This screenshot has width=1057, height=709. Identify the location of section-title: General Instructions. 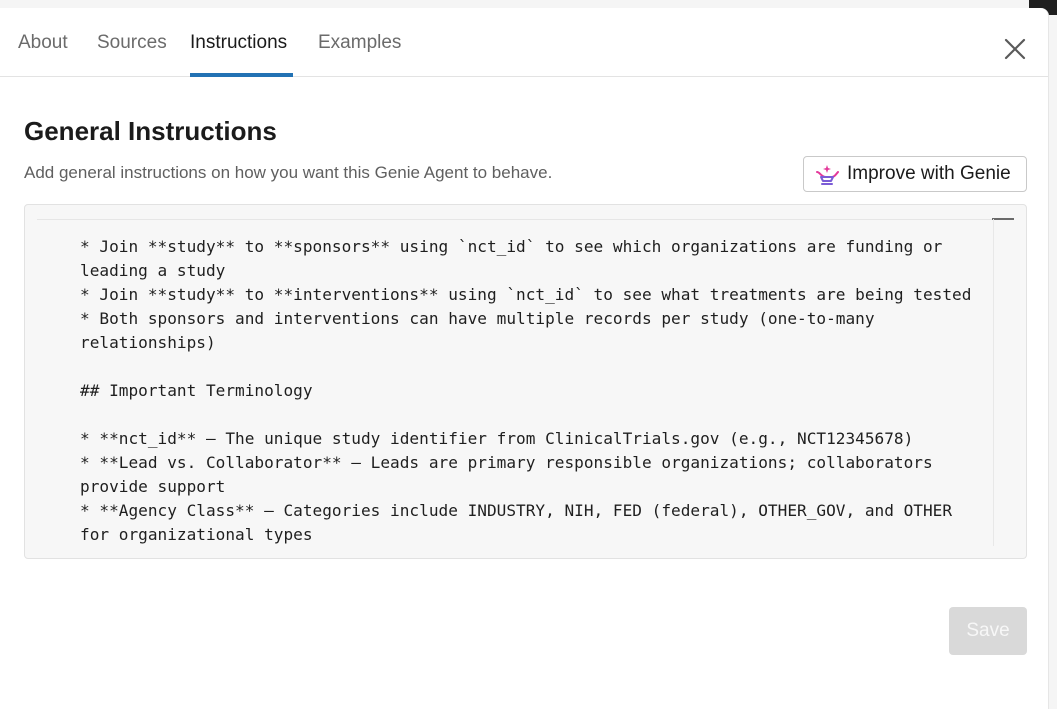
(150, 131).